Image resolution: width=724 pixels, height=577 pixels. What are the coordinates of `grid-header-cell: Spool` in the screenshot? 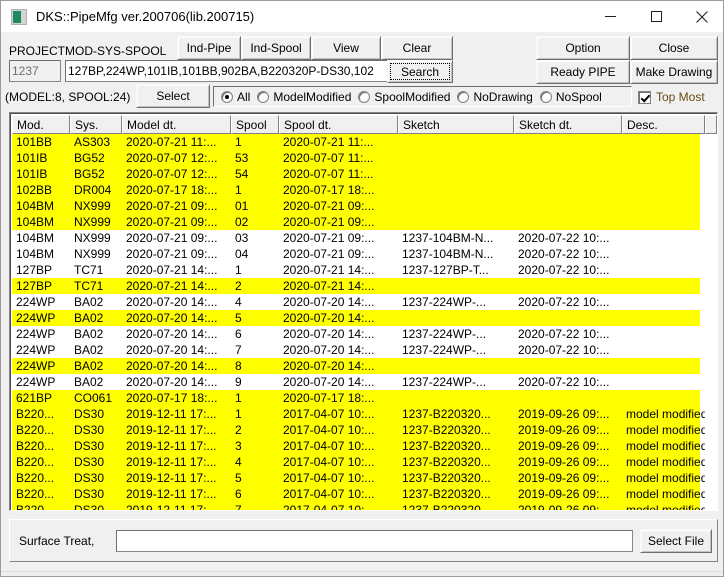 It's located at (255, 124).